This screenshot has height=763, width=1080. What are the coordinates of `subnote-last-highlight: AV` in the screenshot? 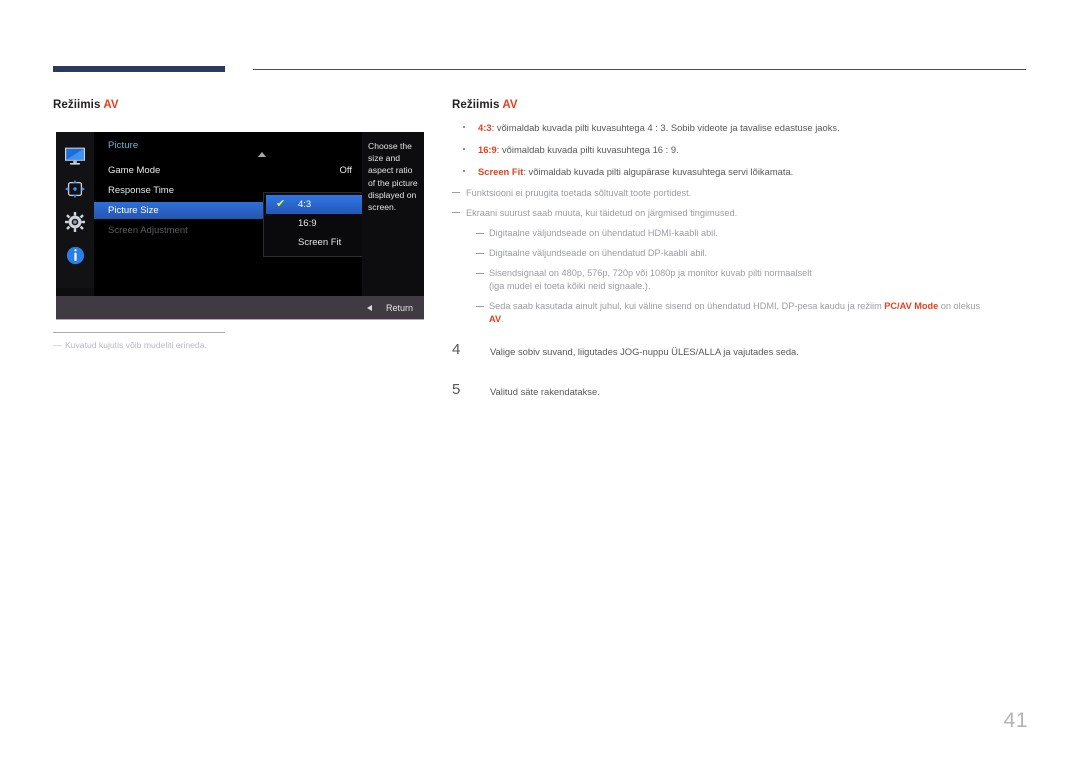 It's located at (495, 319).